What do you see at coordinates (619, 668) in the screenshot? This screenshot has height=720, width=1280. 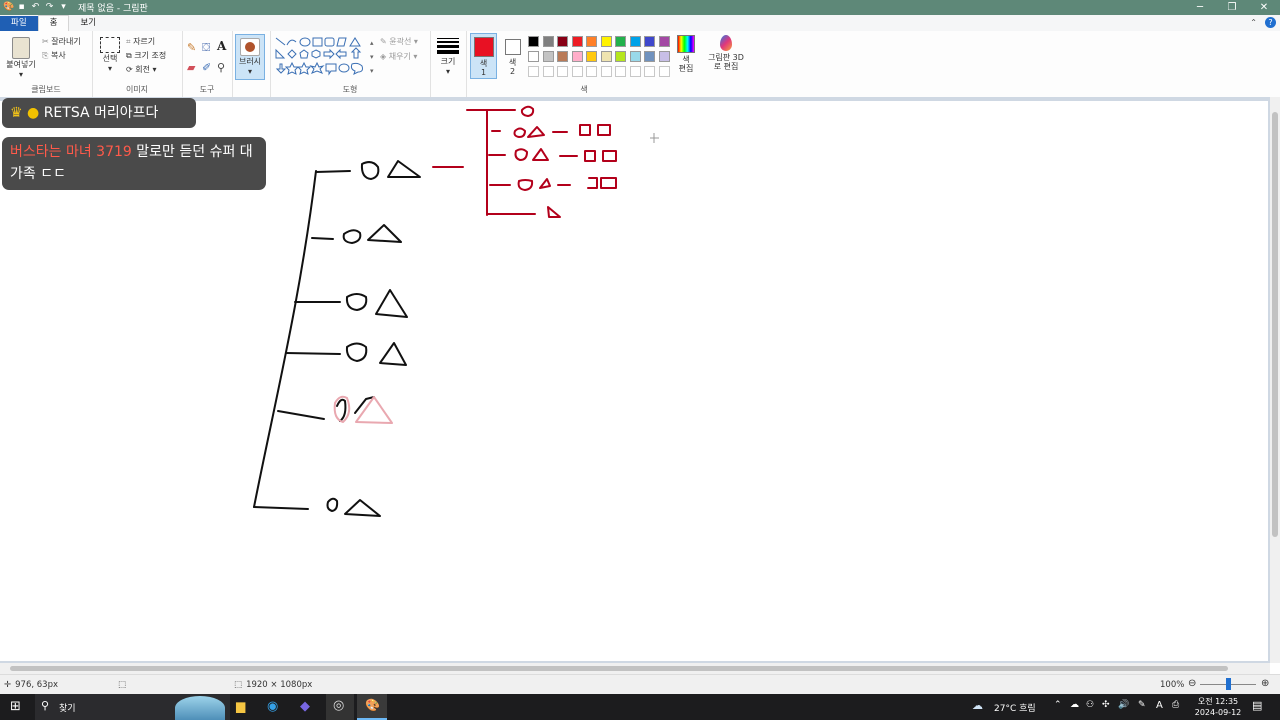 I see `horizontal-scroll-thumb` at bounding box center [619, 668].